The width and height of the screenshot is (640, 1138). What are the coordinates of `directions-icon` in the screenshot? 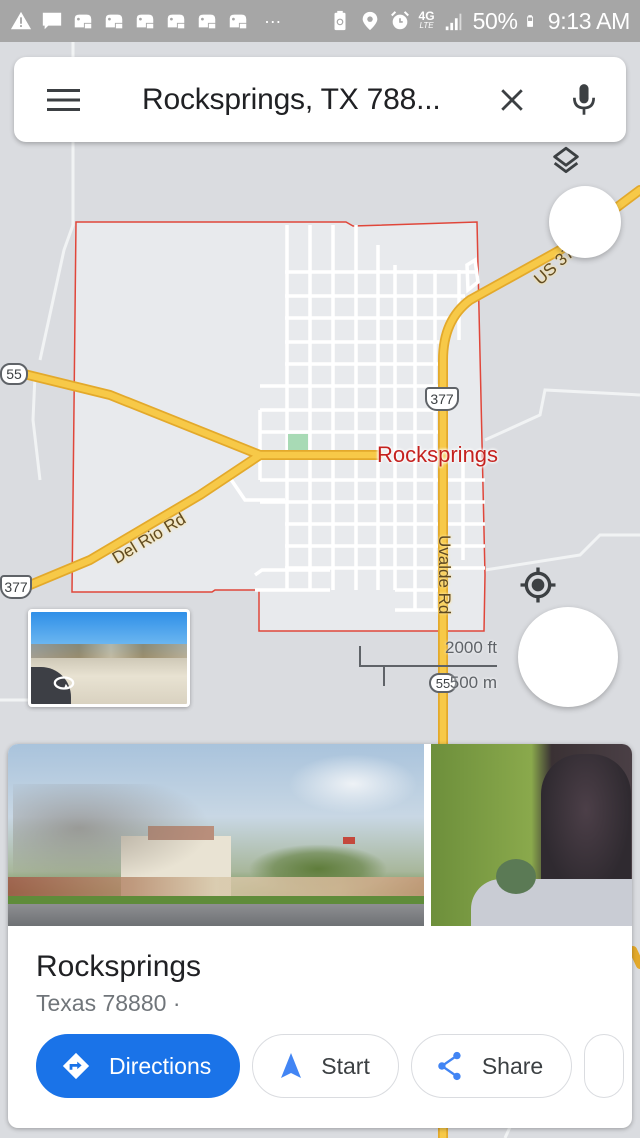 It's located at (76, 1066).